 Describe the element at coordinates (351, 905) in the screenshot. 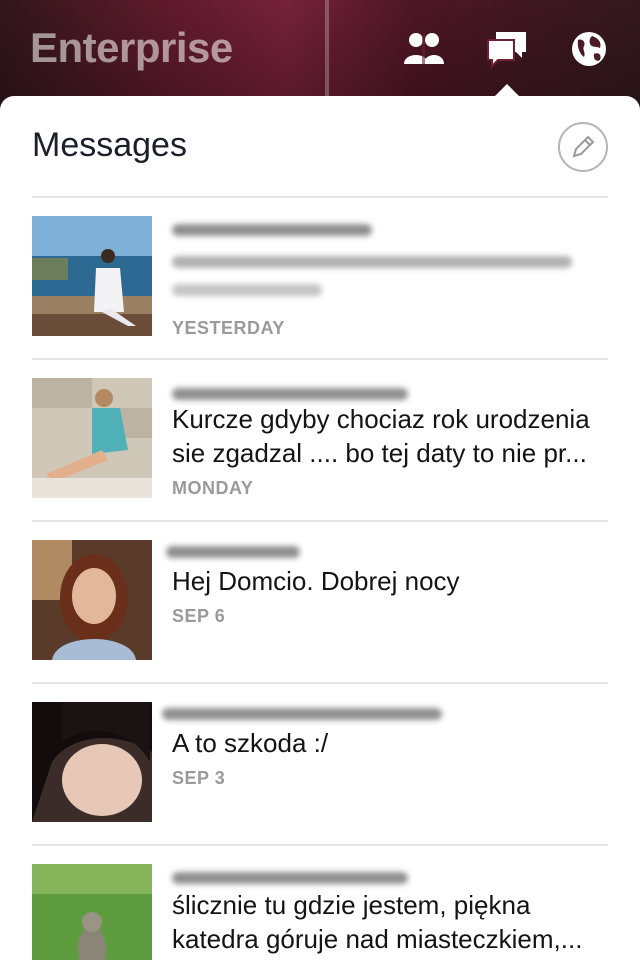

I see `message-preview-line: ślicznie tu gdzie jestem, piękna` at that location.